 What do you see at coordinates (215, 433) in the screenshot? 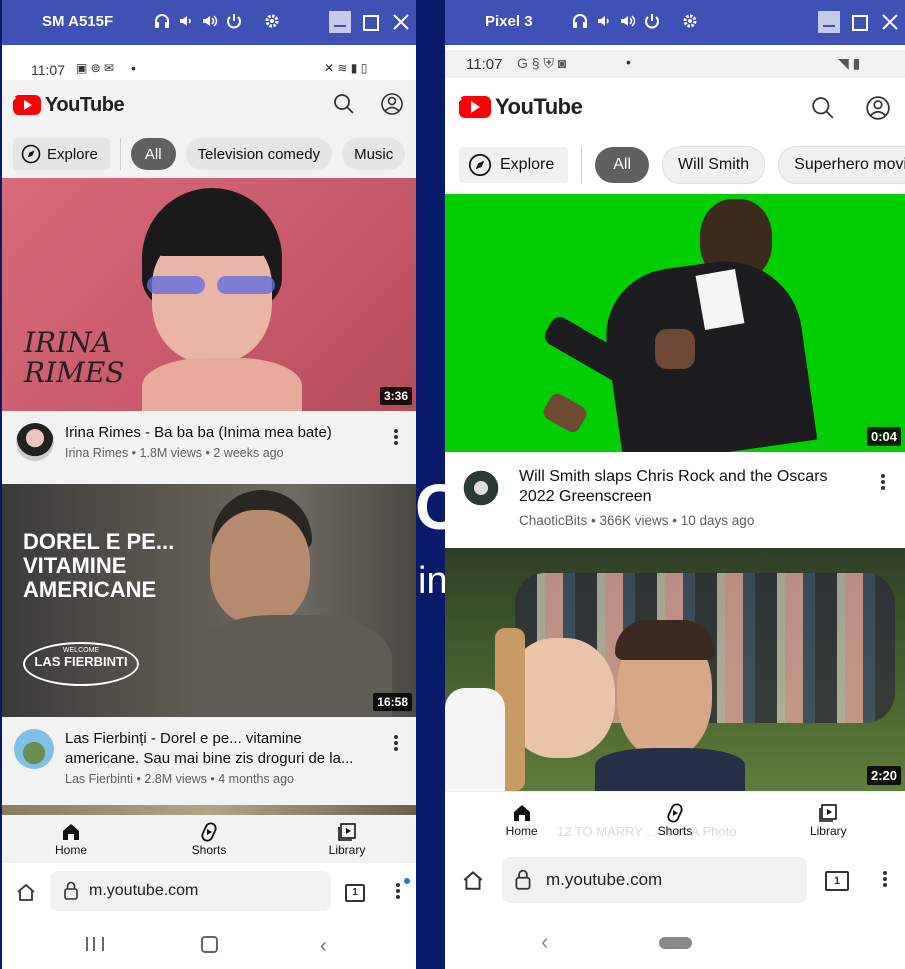
I see `video-title: Irina Rimes - Ba ba ba (Inima mea bate)` at bounding box center [215, 433].